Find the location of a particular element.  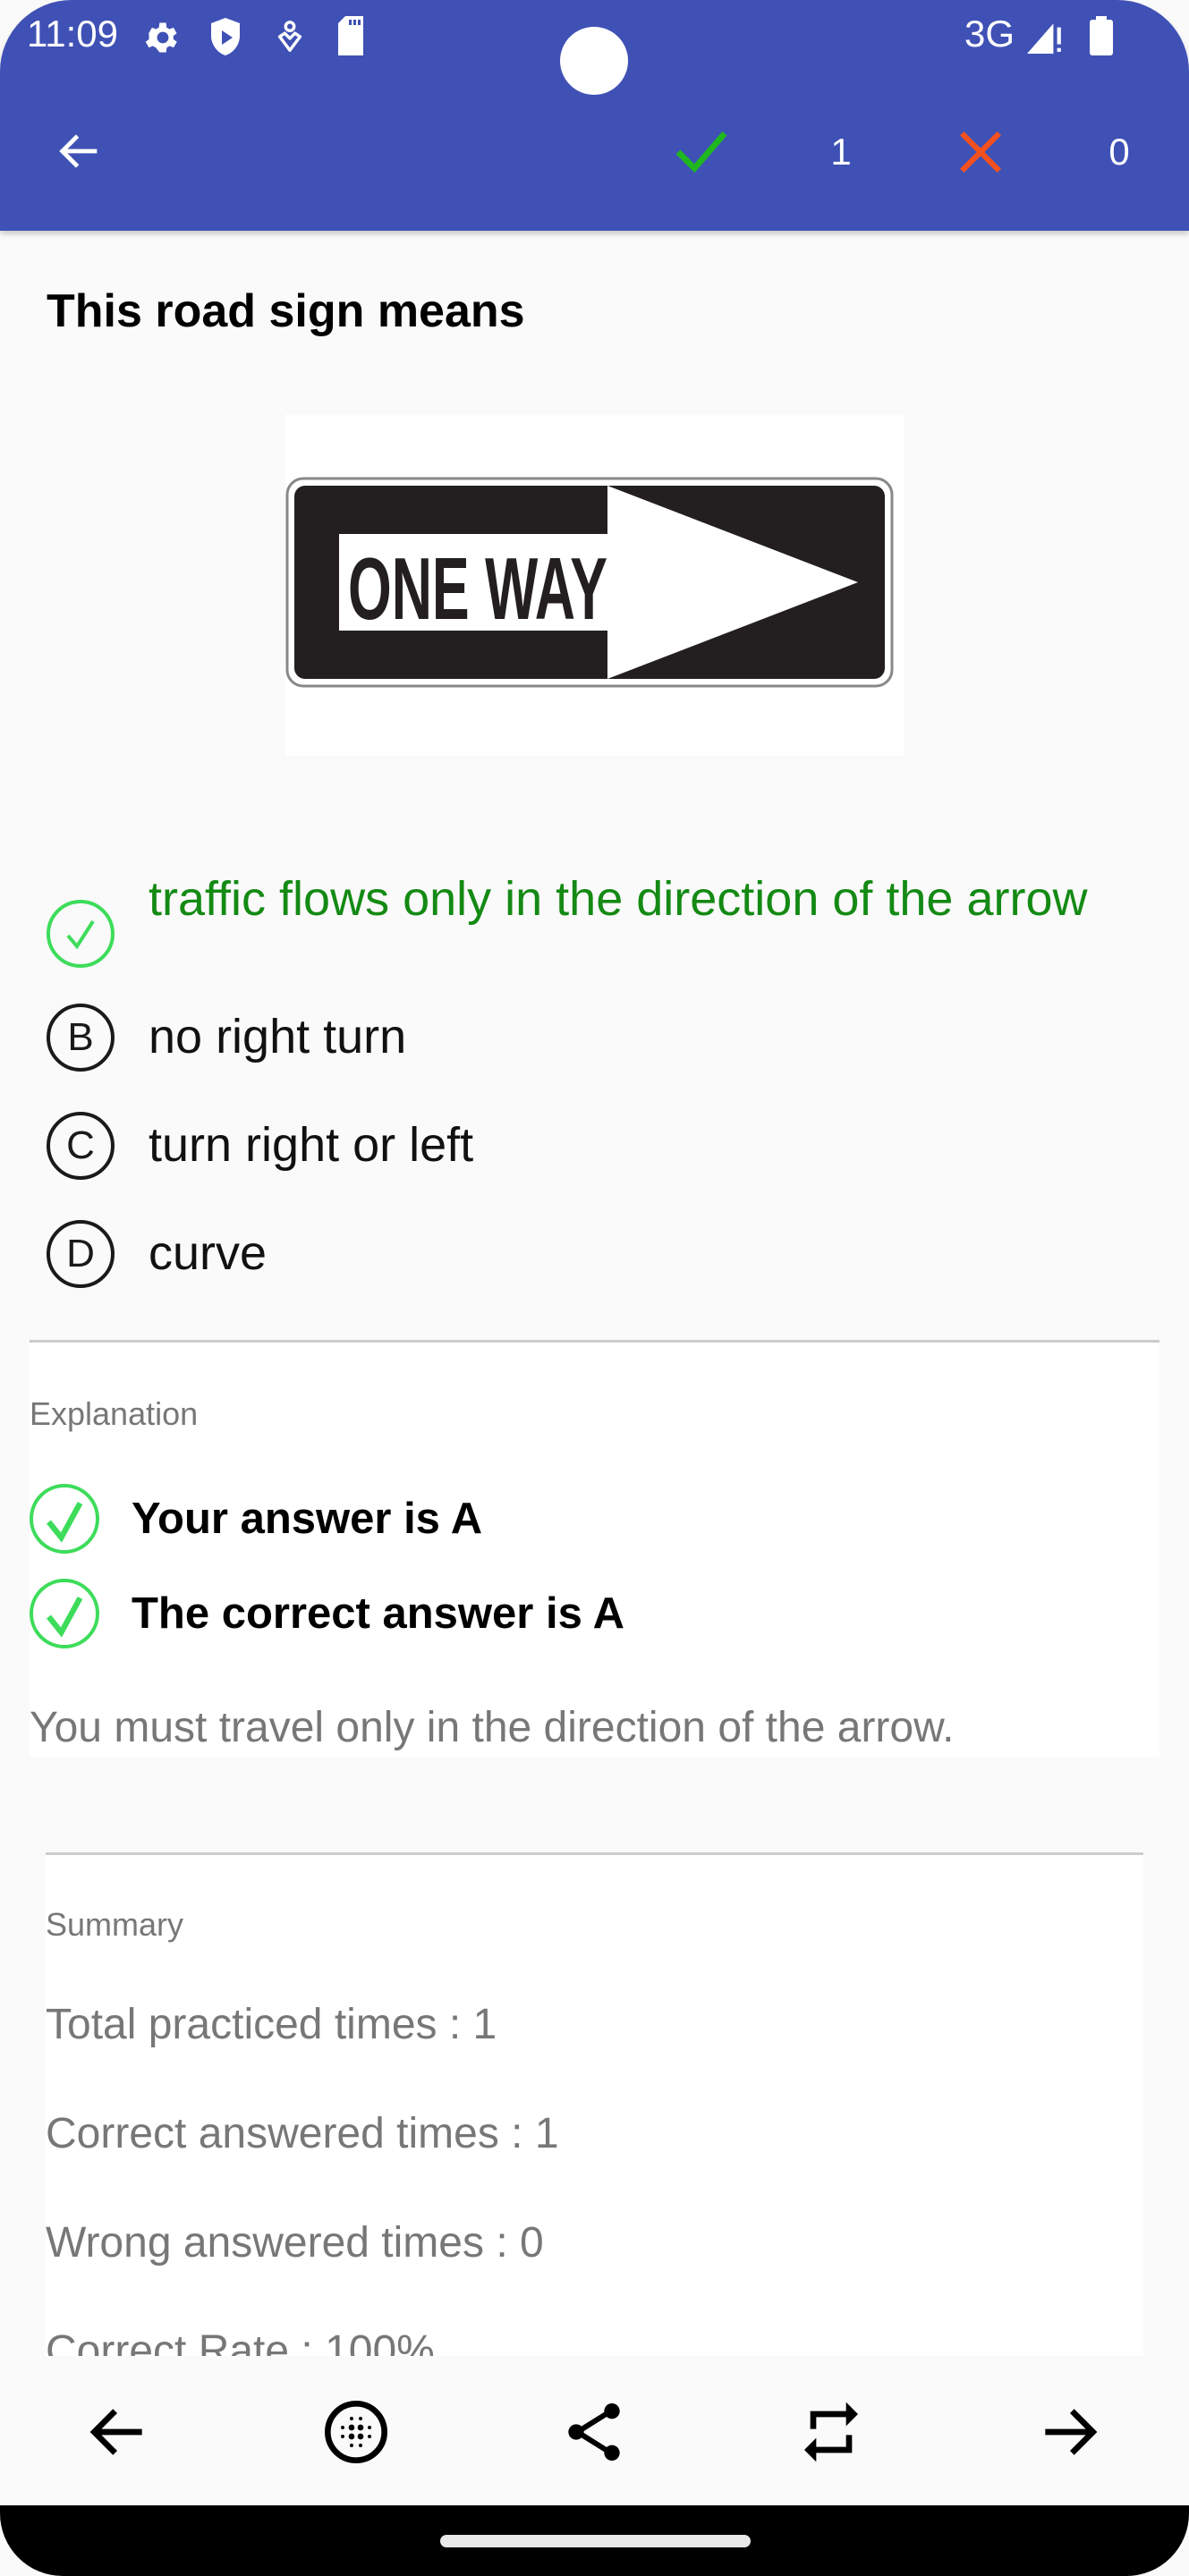

option-d-letter: D is located at coordinates (81, 1254).